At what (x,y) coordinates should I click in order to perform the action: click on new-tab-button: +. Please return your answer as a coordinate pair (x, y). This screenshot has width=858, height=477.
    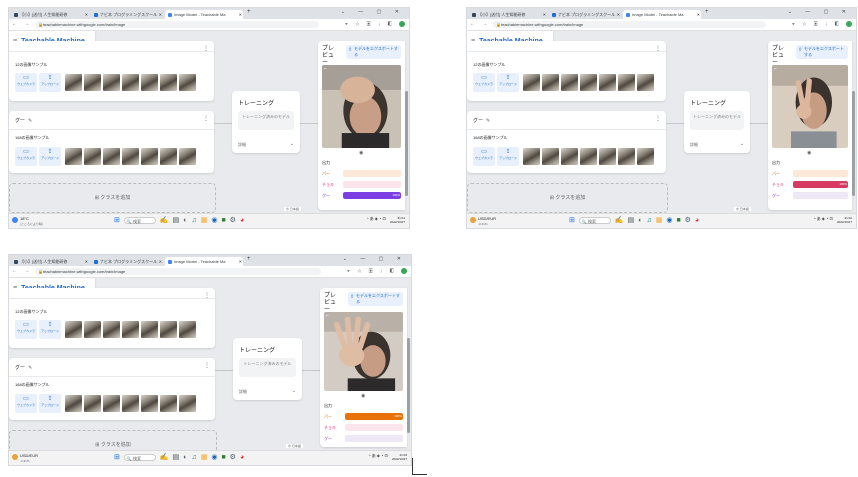
    Looking at the image, I should click on (249, 12).